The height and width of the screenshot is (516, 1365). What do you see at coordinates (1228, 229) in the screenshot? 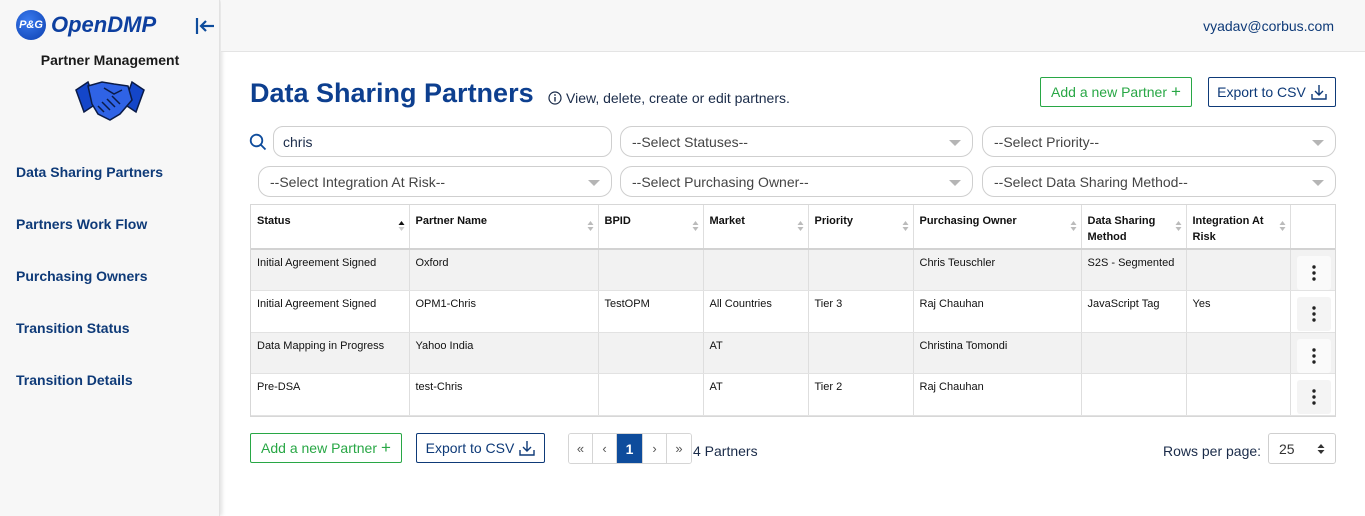
I see `column-label: Integration At Risk` at bounding box center [1228, 229].